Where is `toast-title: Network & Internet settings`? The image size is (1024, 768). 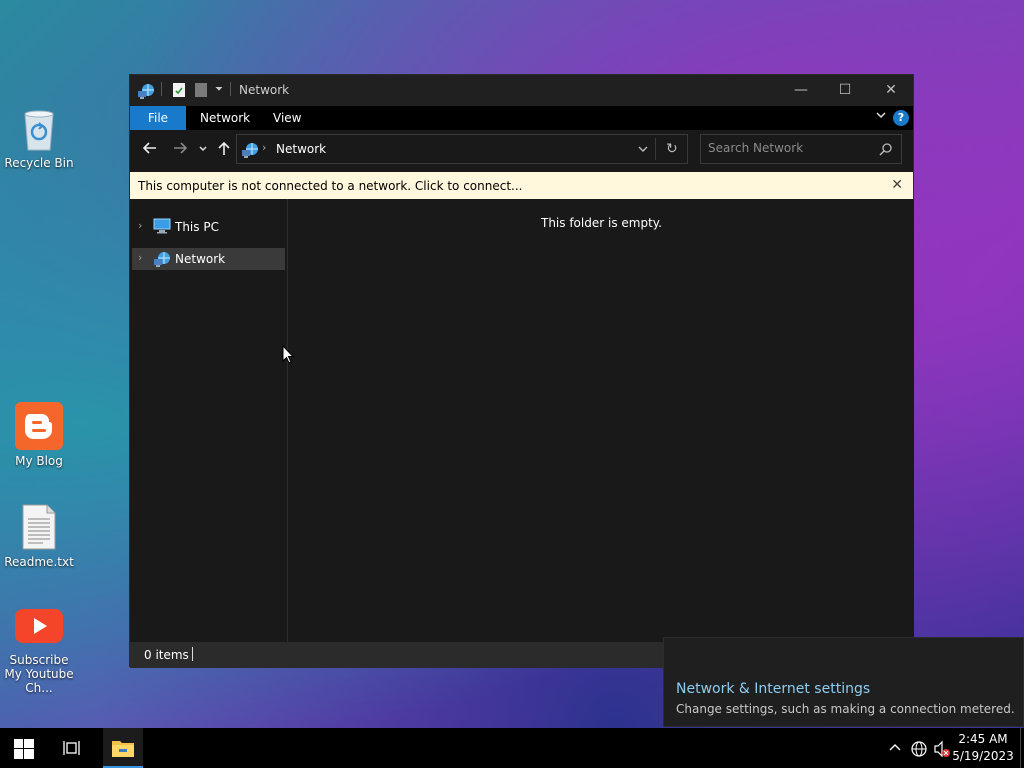
toast-title: Network & Internet settings is located at coordinates (773, 689).